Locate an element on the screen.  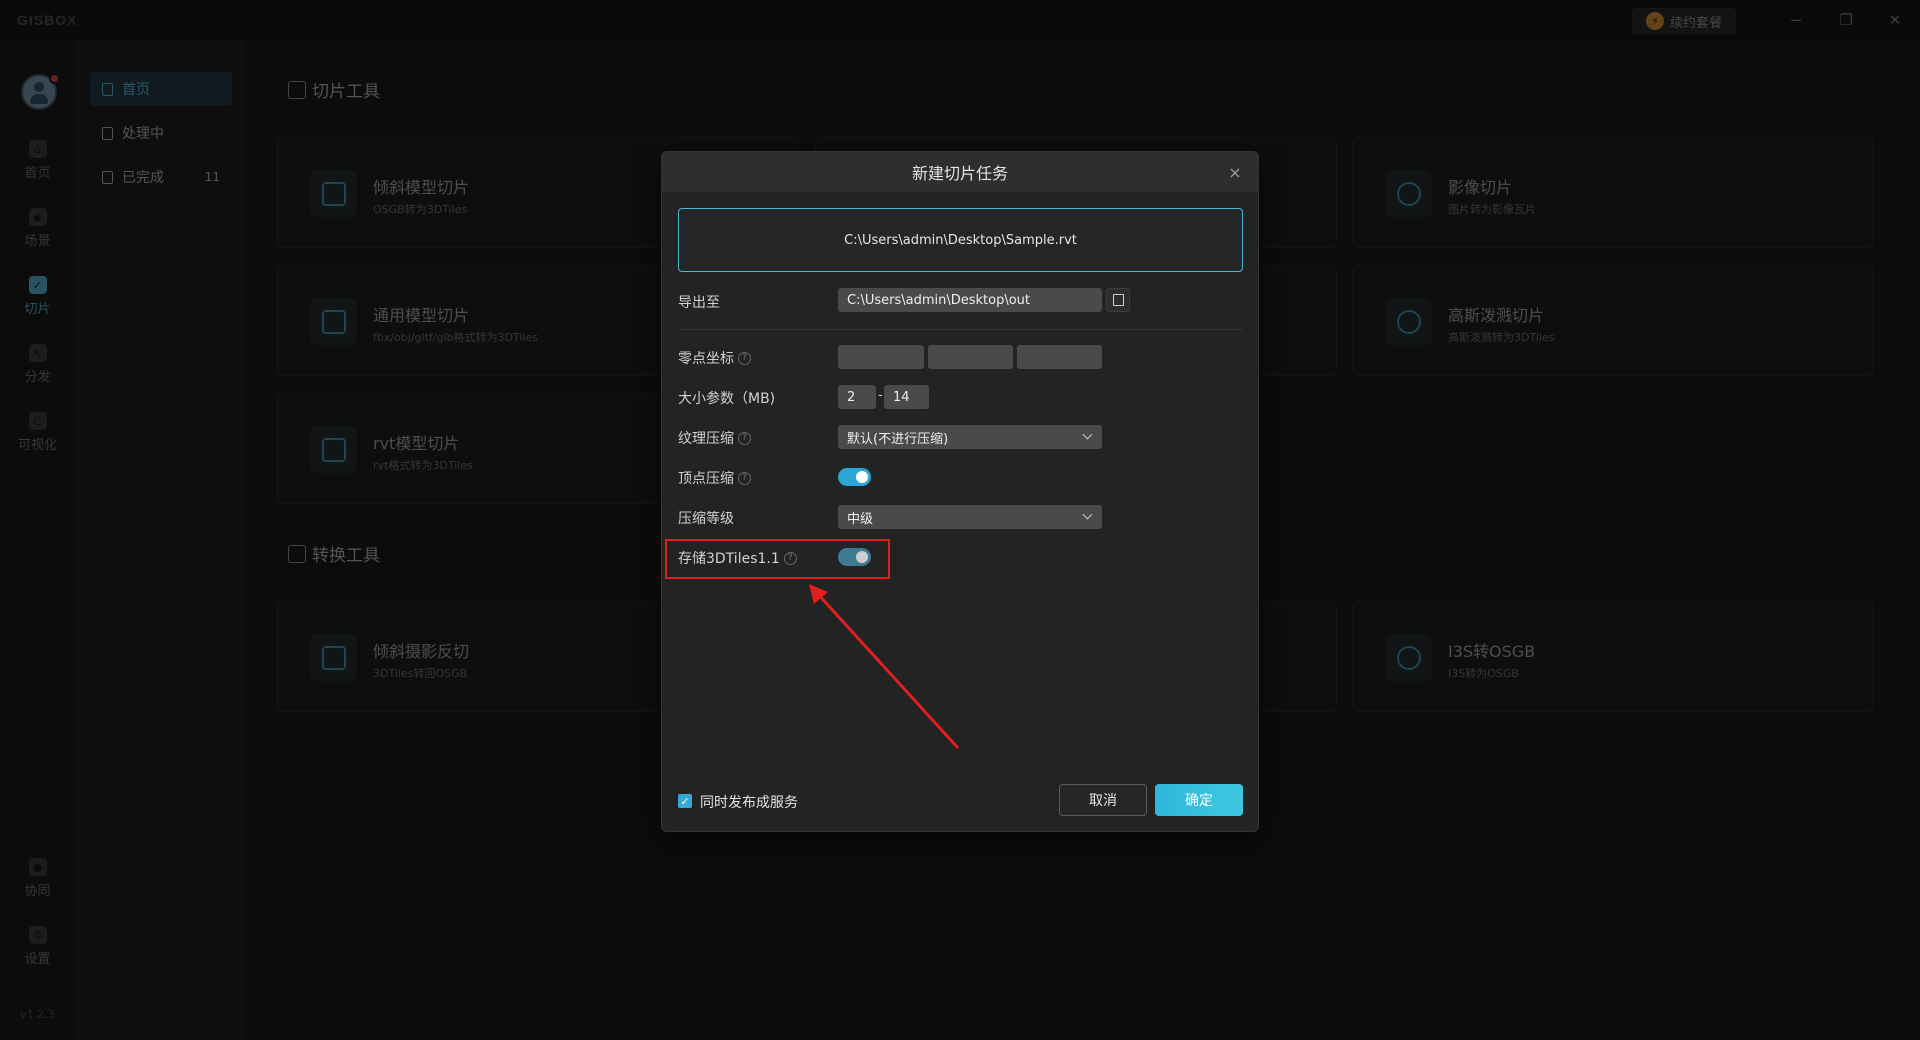
cancel-button: 取消 is located at coordinates (1103, 800).